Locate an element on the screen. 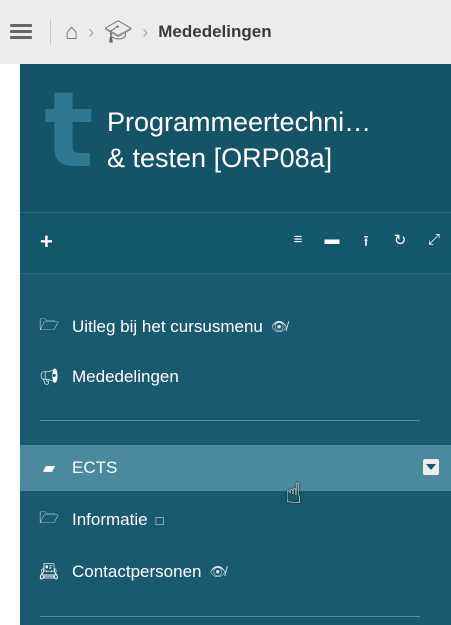 The height and width of the screenshot is (625, 451). expand-collapse-icon: ⤢ is located at coordinates (434, 243).